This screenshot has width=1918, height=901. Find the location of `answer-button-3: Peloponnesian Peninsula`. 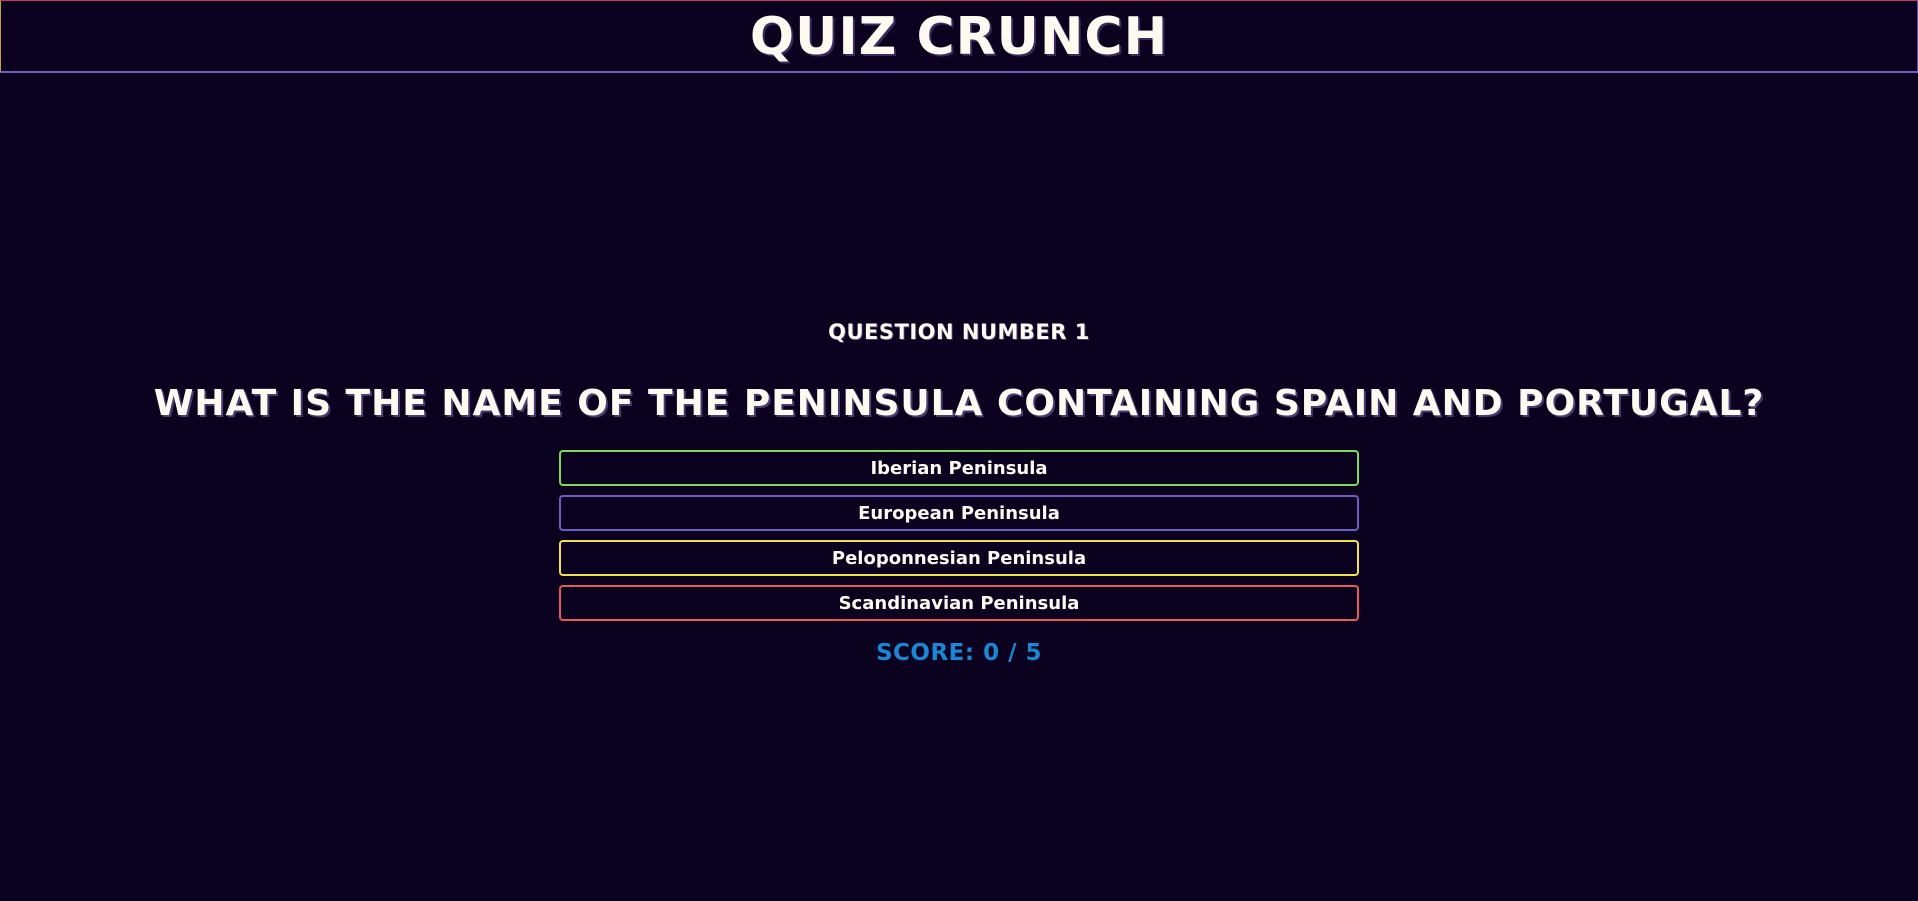

answer-button-3: Peloponnesian Peninsula is located at coordinates (959, 558).